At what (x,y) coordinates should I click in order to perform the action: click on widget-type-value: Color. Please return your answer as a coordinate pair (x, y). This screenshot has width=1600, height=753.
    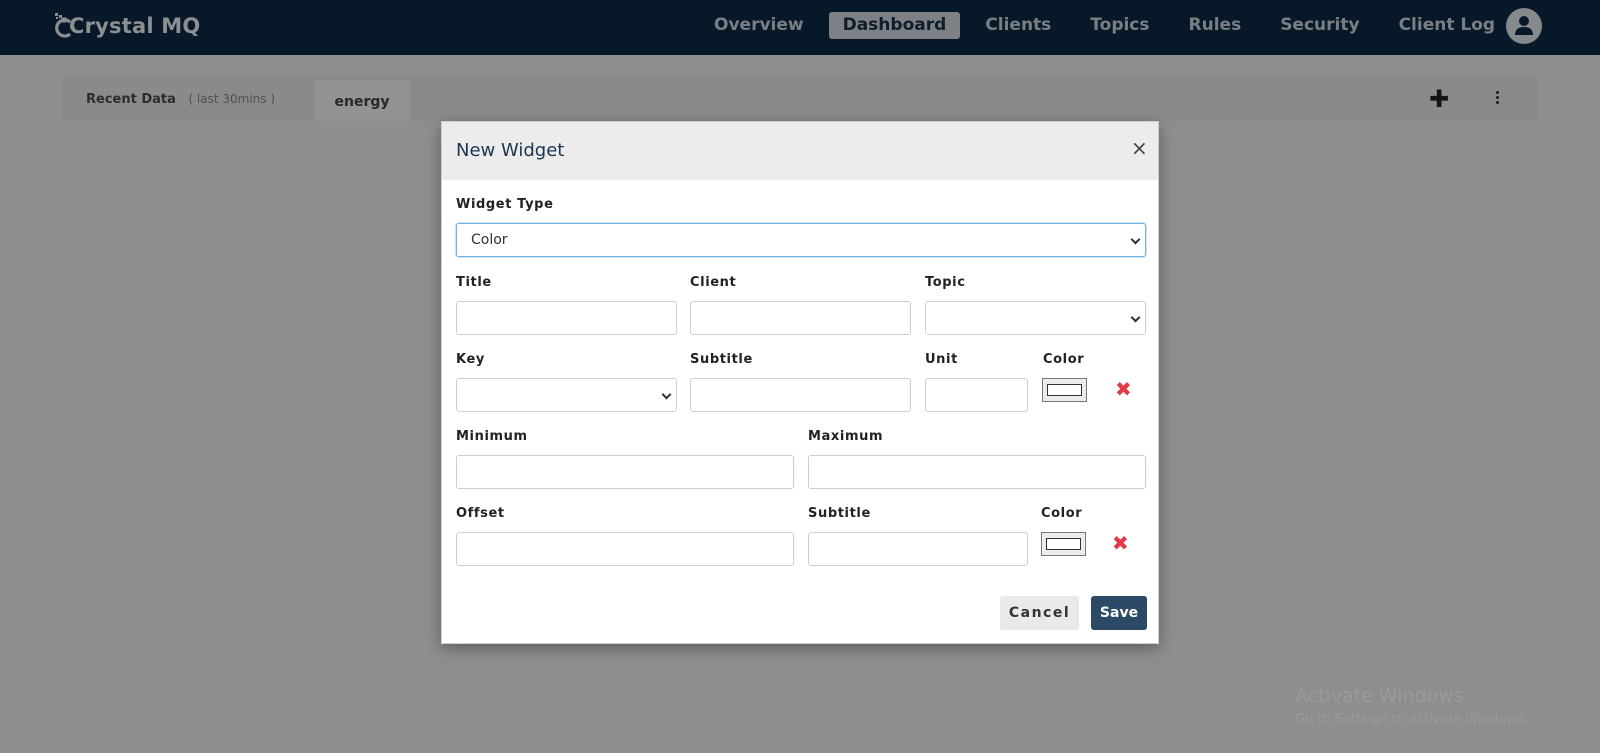
    Looking at the image, I should click on (489, 240).